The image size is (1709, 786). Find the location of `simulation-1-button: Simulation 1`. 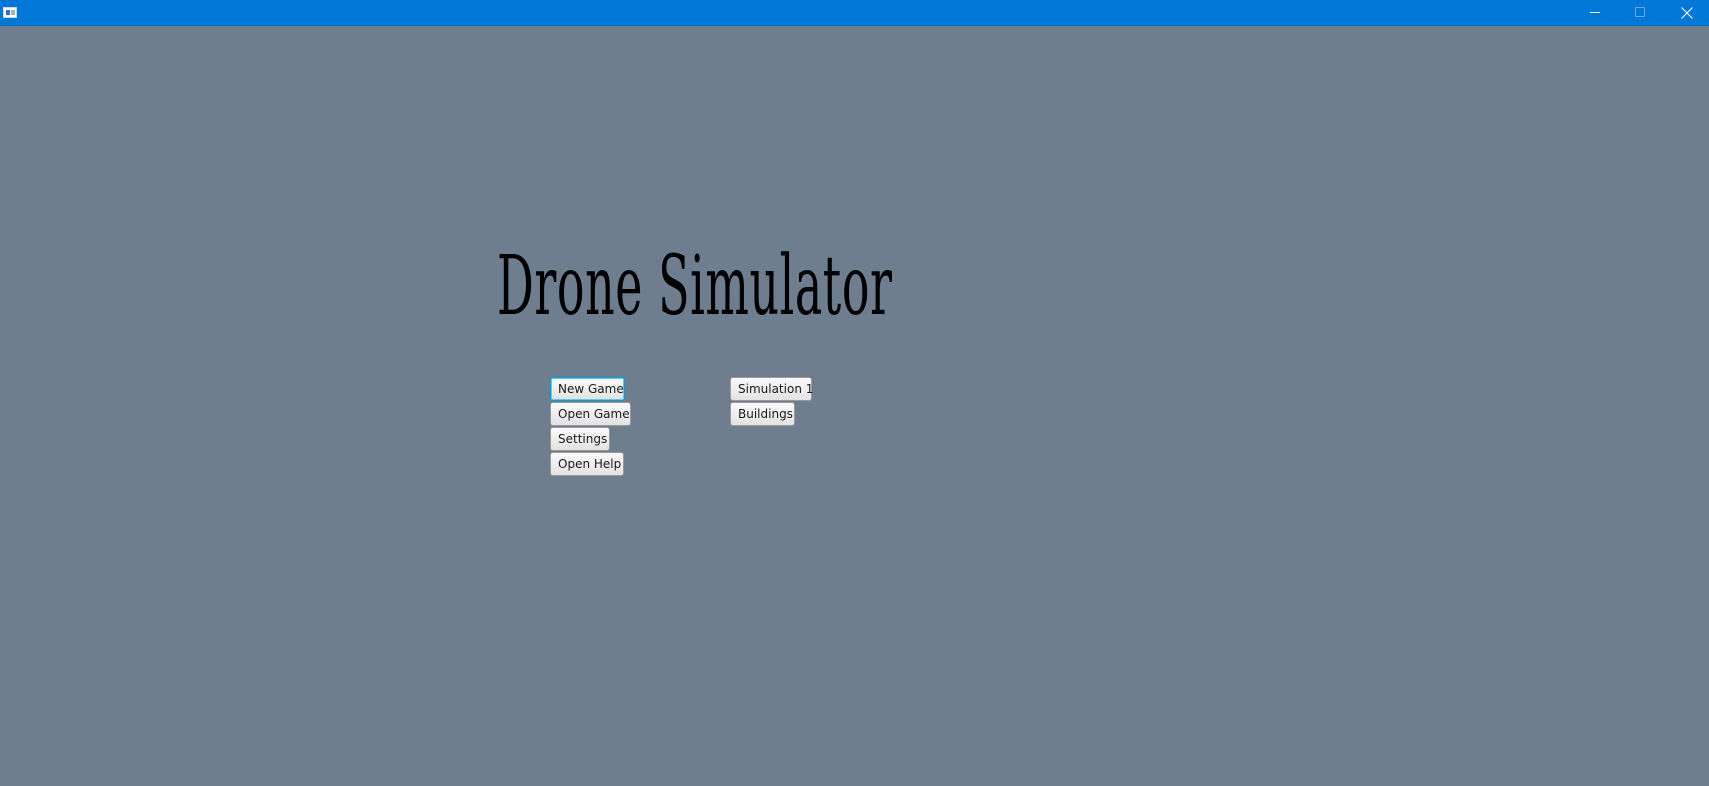

simulation-1-button: Simulation 1 is located at coordinates (771, 389).